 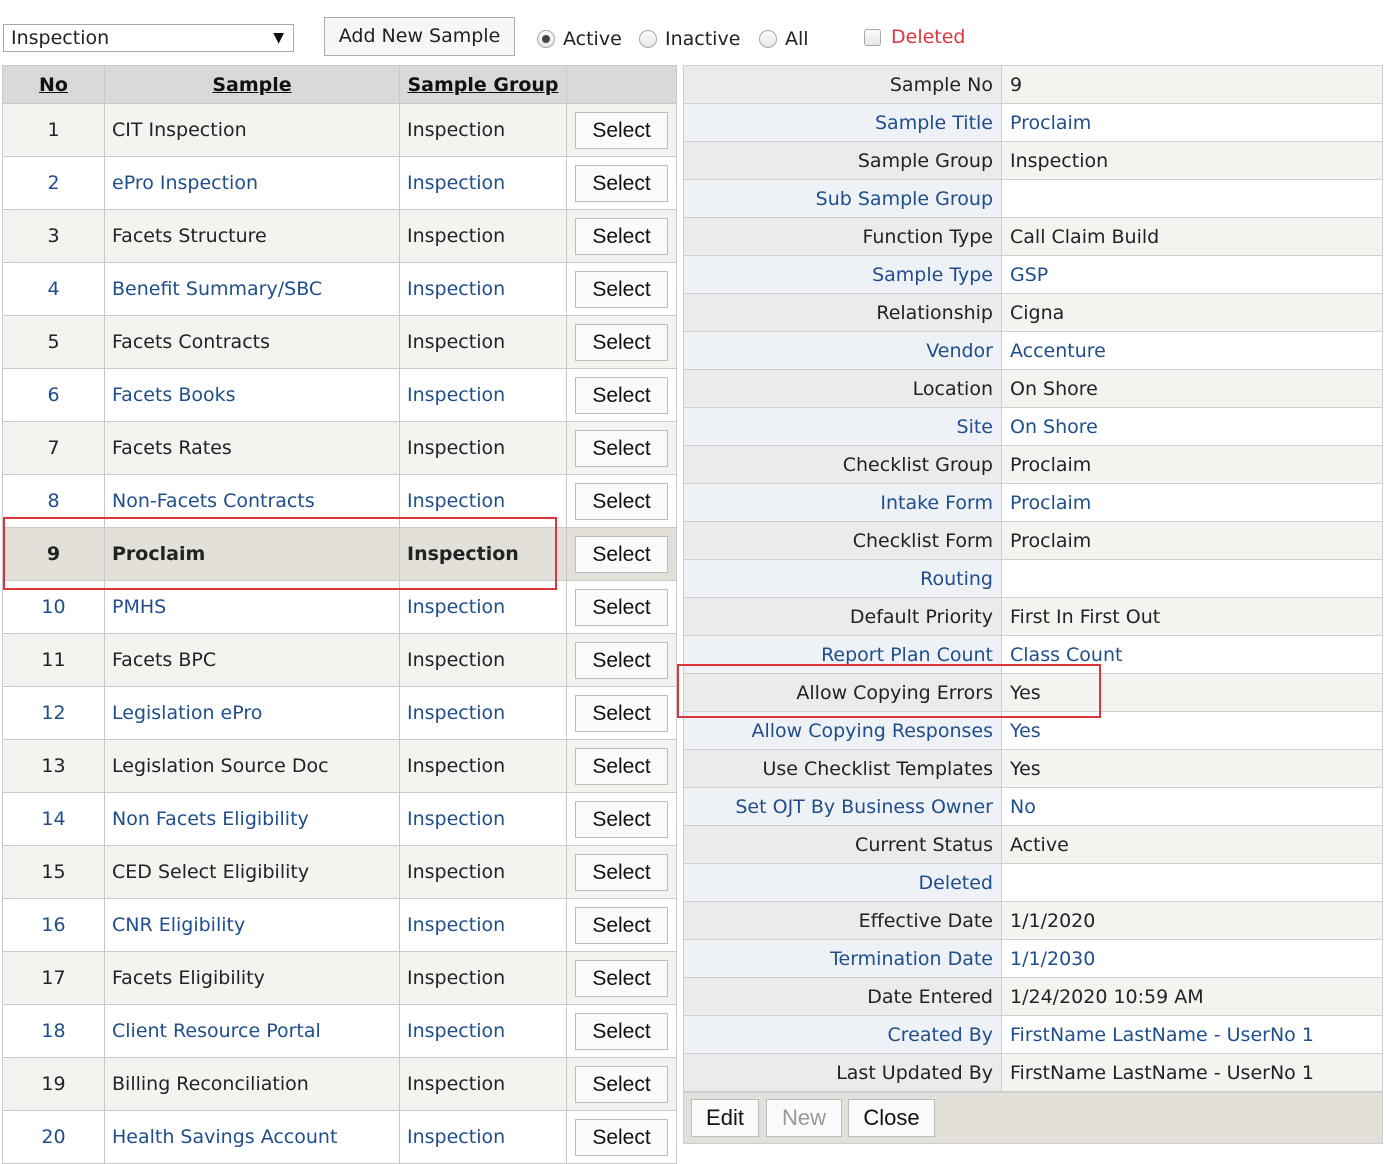 What do you see at coordinates (53, 289) in the screenshot?
I see `row-no: 4` at bounding box center [53, 289].